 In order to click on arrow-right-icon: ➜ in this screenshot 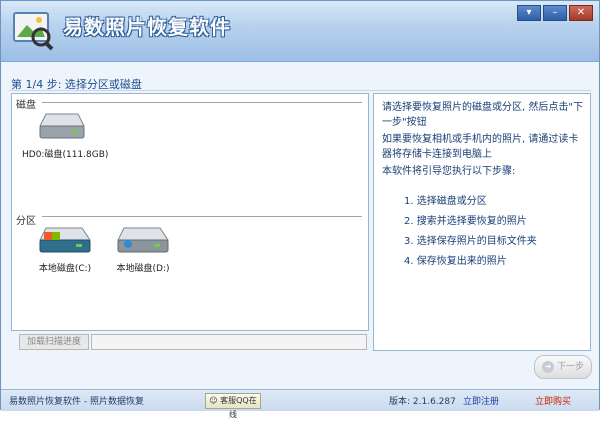, I will do `click(547, 366)`.